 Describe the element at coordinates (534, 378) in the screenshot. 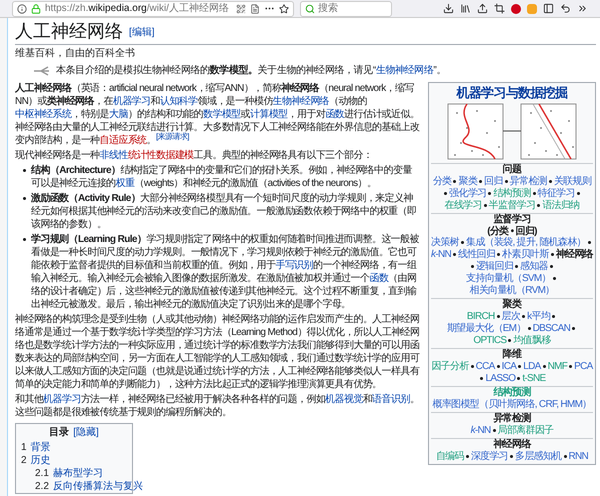

I see `link: t-SNE` at that location.